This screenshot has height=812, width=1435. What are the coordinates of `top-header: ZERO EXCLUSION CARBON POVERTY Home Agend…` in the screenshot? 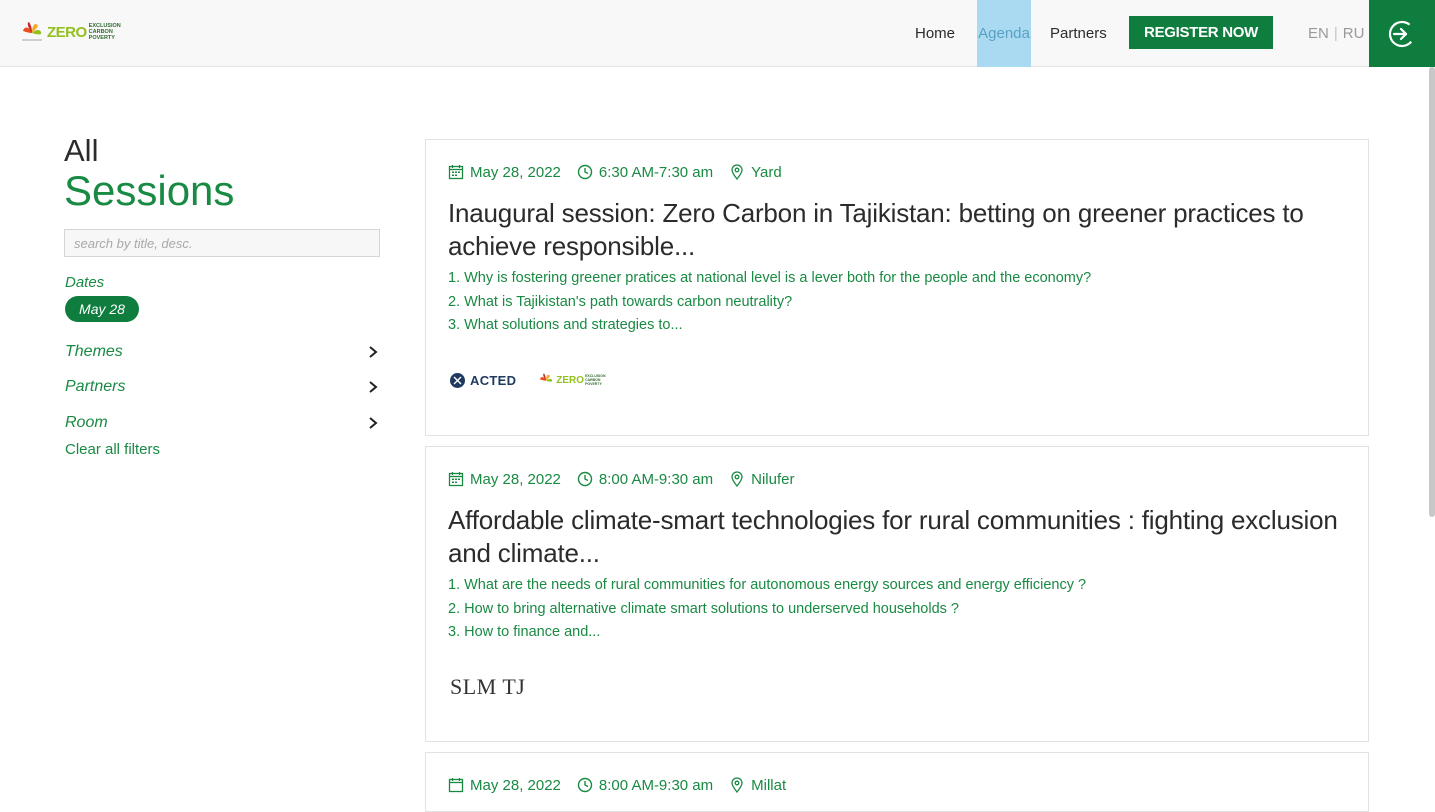 It's located at (717, 33).